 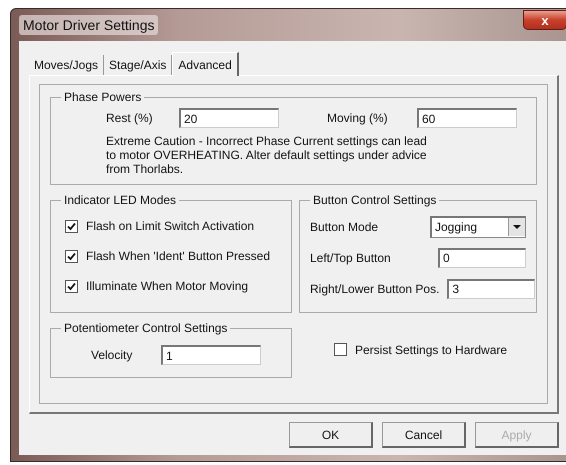 What do you see at coordinates (424, 435) in the screenshot?
I see `dialog-button: Cancel` at bounding box center [424, 435].